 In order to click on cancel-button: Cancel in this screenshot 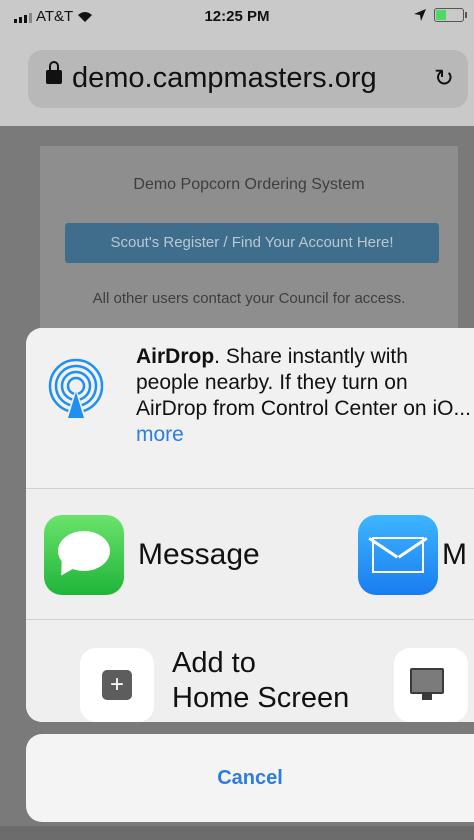, I will do `click(250, 778)`.